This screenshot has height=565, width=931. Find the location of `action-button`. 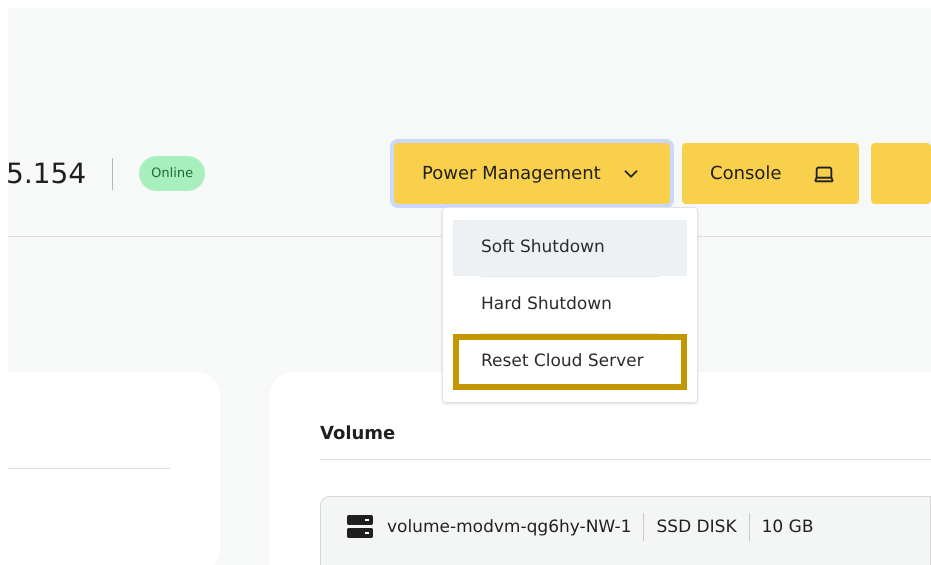

action-button is located at coordinates (901, 173).